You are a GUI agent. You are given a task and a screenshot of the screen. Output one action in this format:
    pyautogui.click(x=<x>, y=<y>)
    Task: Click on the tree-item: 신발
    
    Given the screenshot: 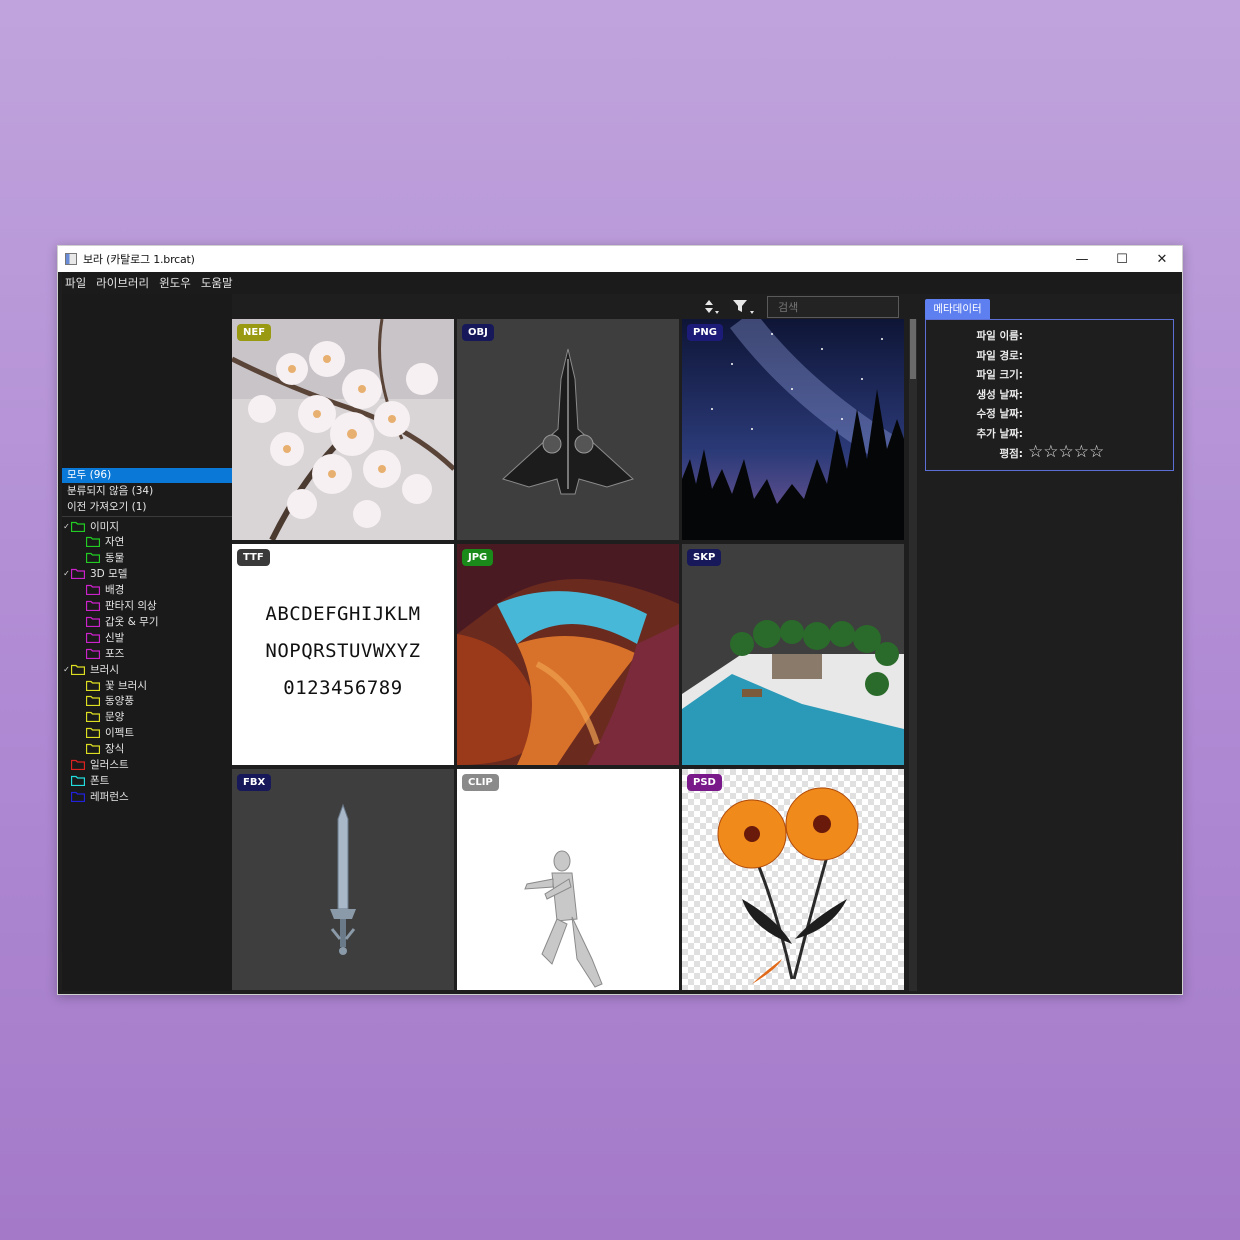 What is the action you would take?
    pyautogui.click(x=100, y=637)
    